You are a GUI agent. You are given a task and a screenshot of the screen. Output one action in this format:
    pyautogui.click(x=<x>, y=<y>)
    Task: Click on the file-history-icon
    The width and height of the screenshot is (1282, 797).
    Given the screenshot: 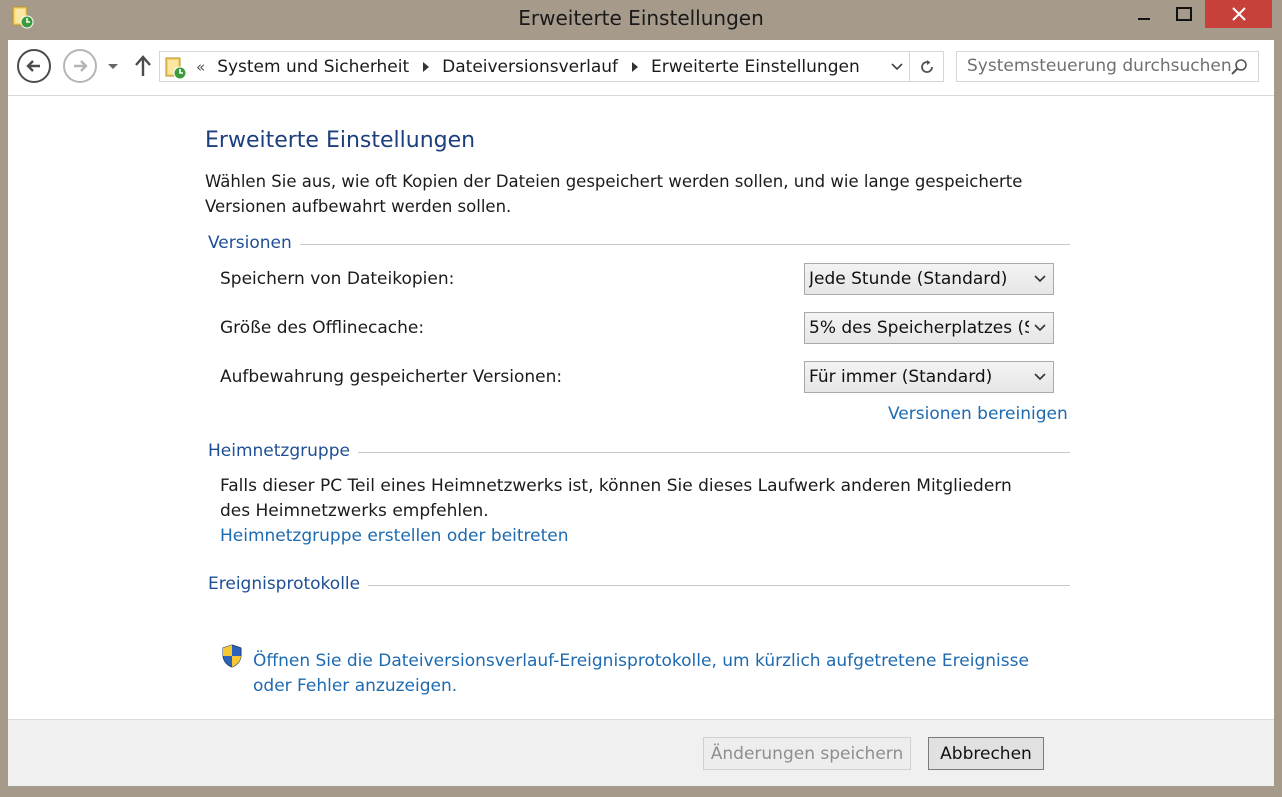 What is the action you would take?
    pyautogui.click(x=176, y=67)
    